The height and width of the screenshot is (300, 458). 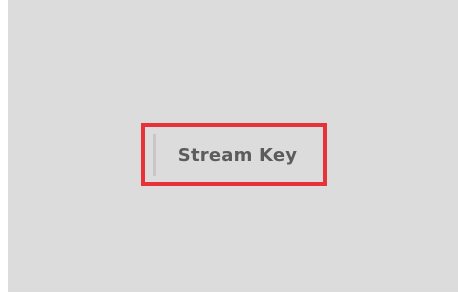 I want to click on highlight-box: Stream Key, so click(x=234, y=154).